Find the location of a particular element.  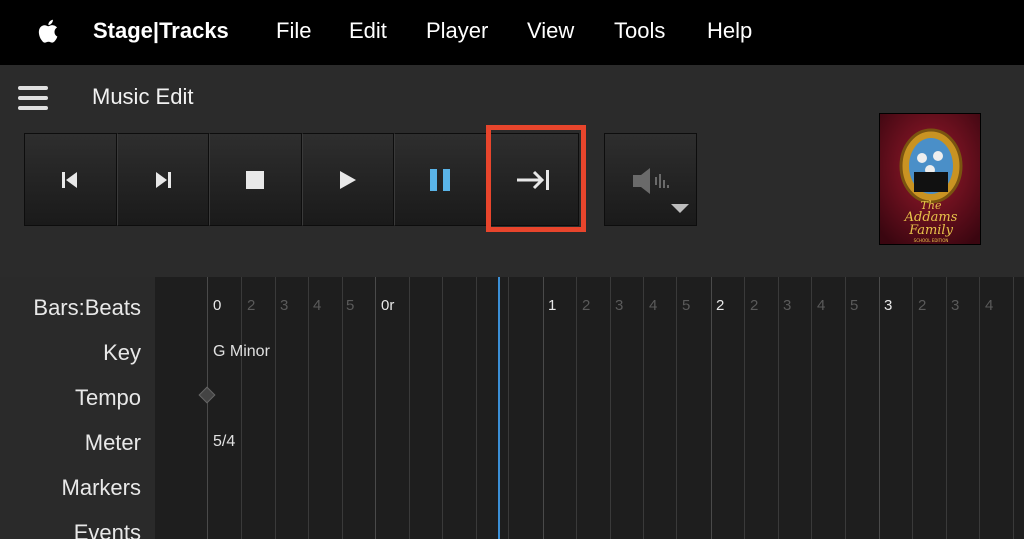

stop-button is located at coordinates (255, 179).